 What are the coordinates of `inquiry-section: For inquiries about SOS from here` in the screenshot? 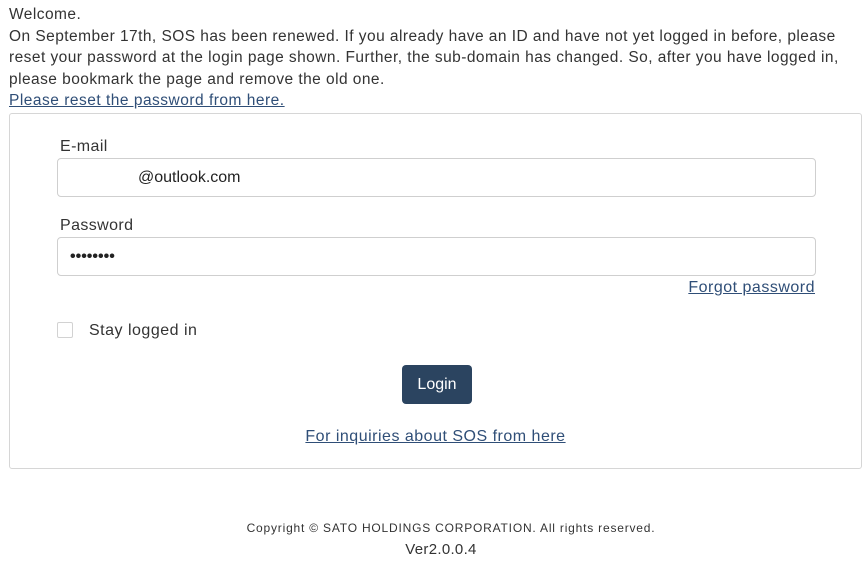 It's located at (435, 437).